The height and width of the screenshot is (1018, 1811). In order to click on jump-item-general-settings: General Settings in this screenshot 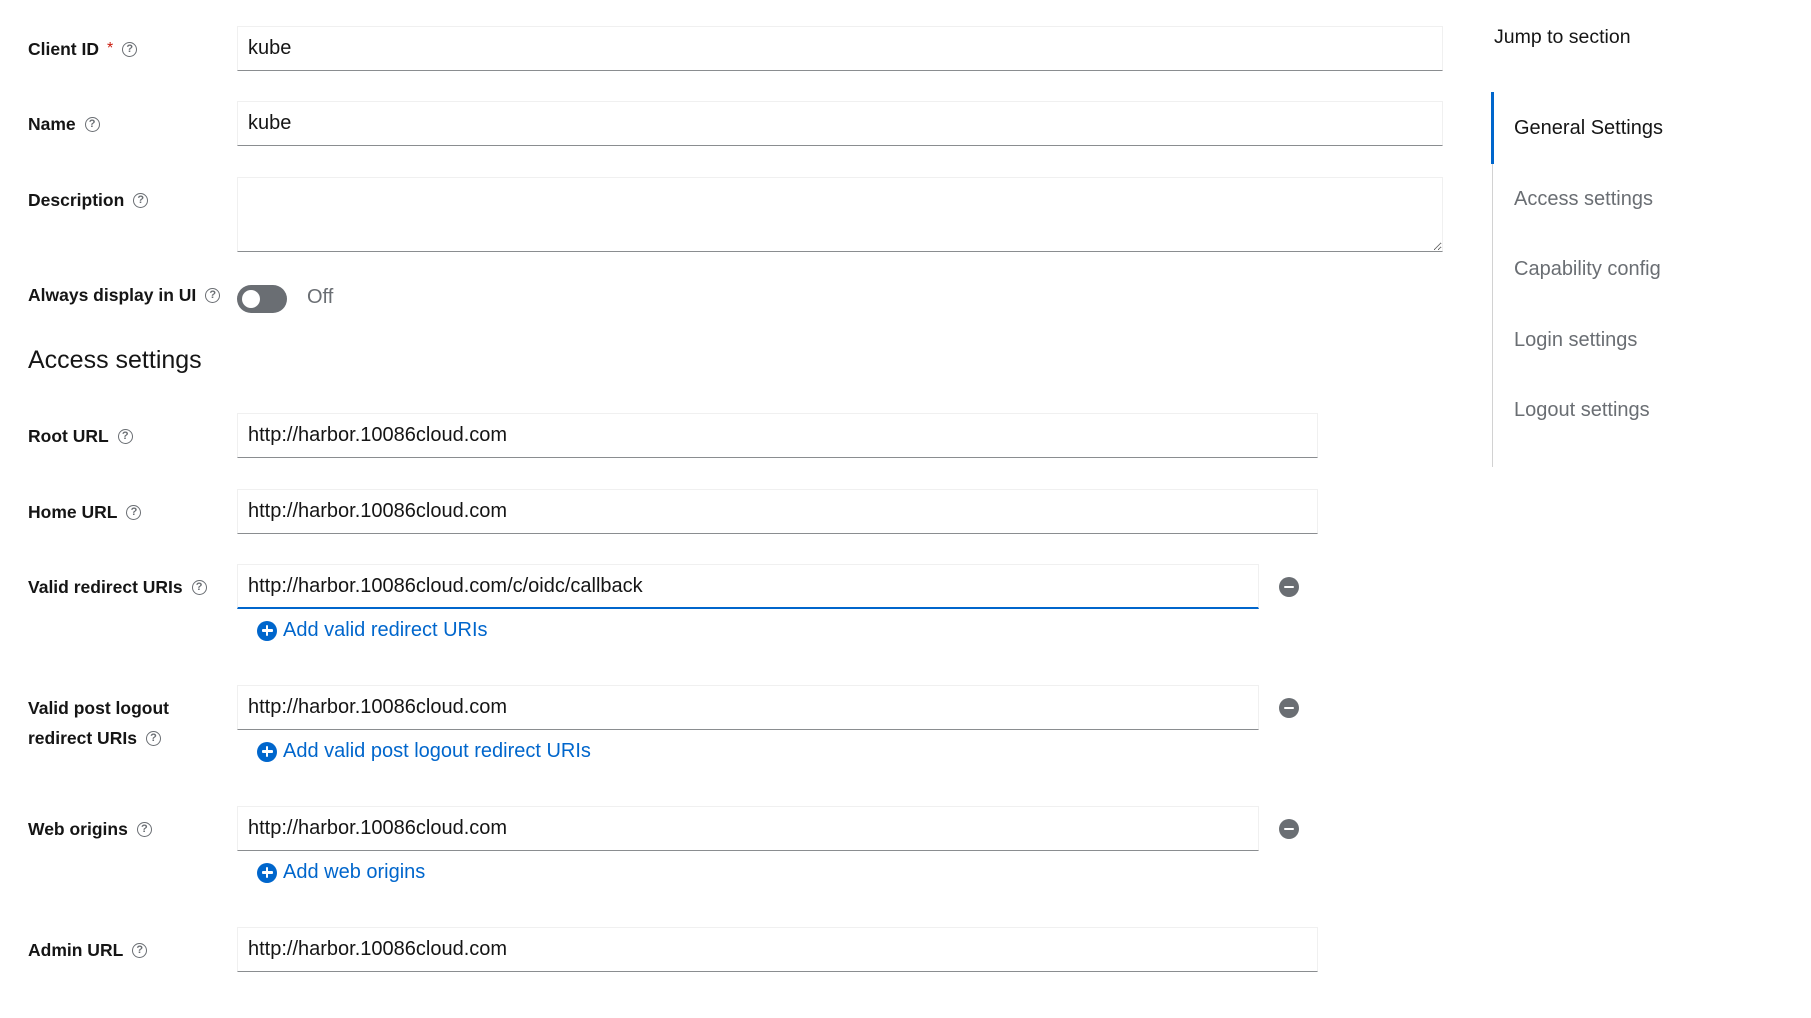, I will do `click(1588, 128)`.